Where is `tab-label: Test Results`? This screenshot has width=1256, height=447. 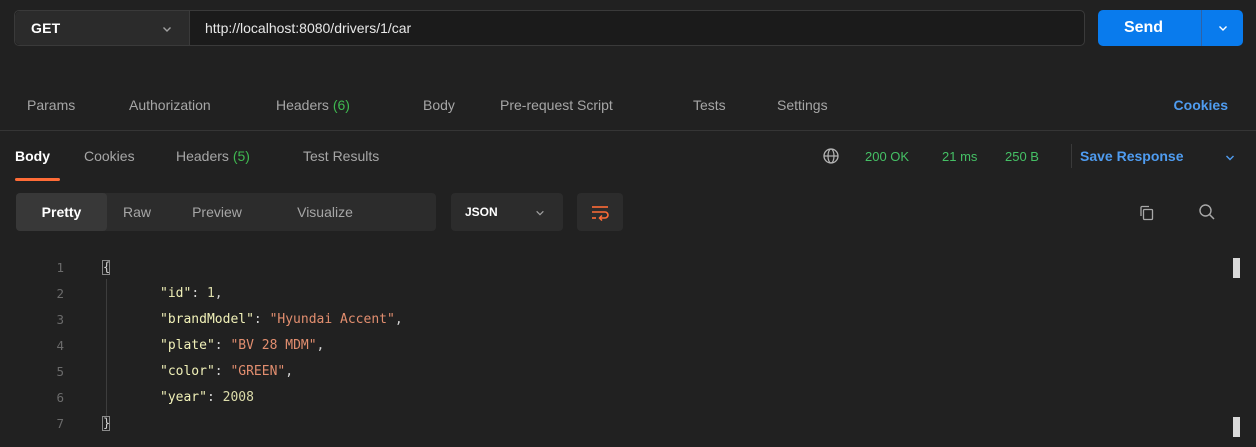 tab-label: Test Results is located at coordinates (341, 156).